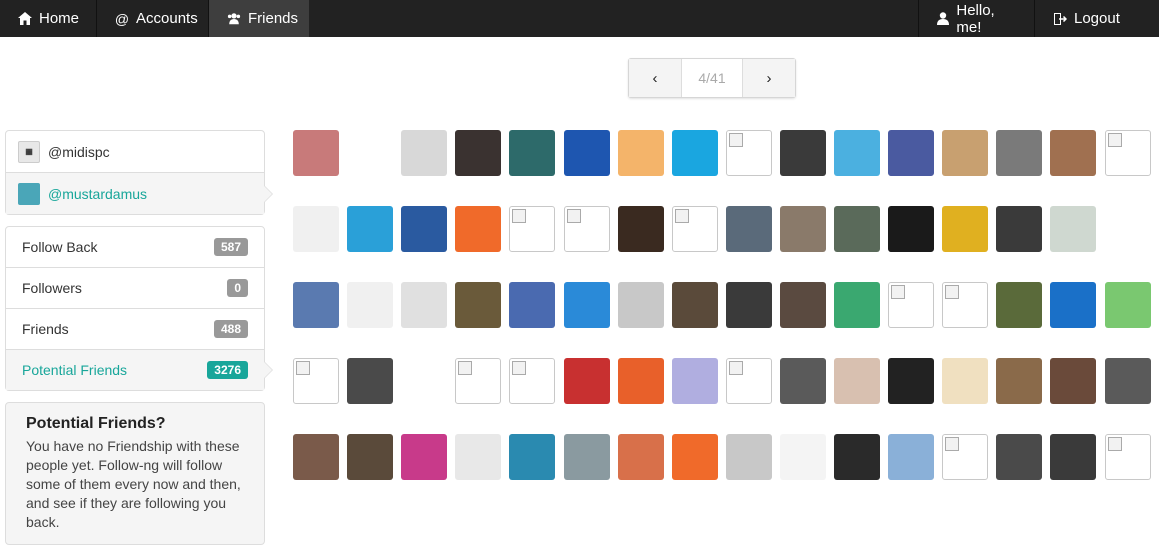 This screenshot has height=550, width=1159. Describe the element at coordinates (230, 247) in the screenshot. I see `count-badge: 587` at that location.